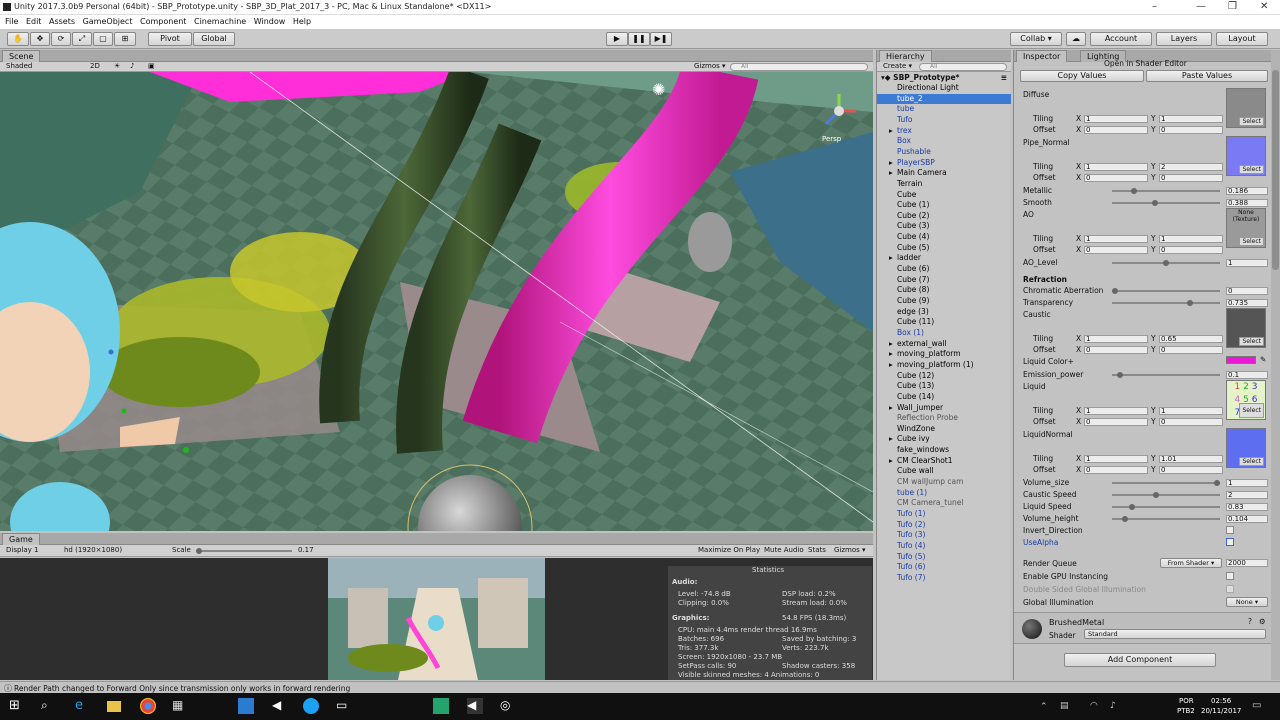 Image resolution: width=1280 pixels, height=720 pixels. I want to click on double-sided-gi-checkbox, so click(1230, 589).